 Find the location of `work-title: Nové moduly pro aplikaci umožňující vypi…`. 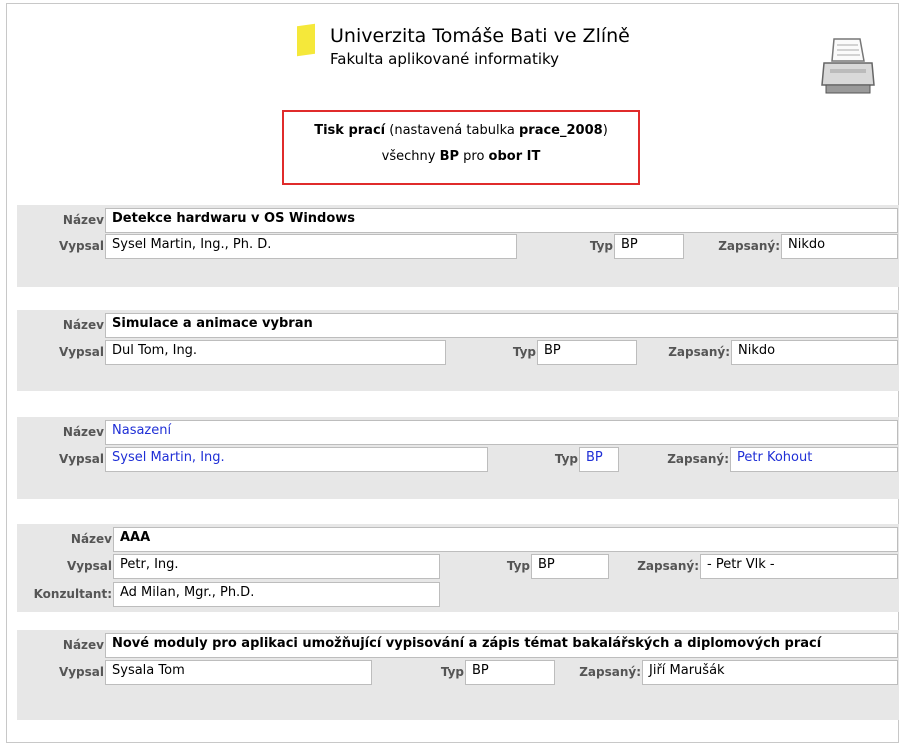

work-title: Nové moduly pro aplikaci umožňující vypi… is located at coordinates (501, 645).